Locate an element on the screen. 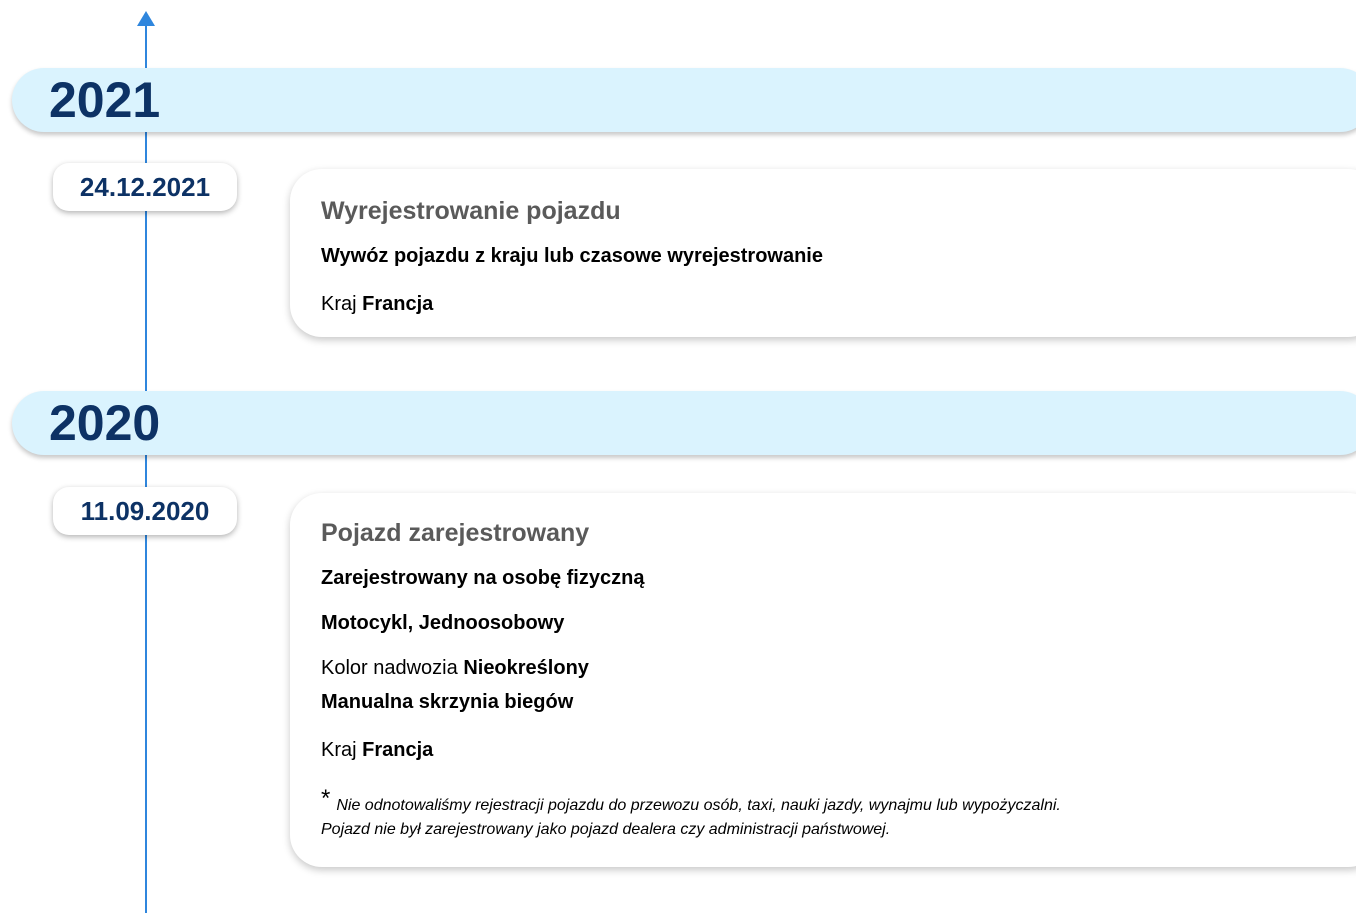 Image resolution: width=1356 pixels, height=913 pixels. event-date-badge: 24.12.2021 is located at coordinates (145, 187).